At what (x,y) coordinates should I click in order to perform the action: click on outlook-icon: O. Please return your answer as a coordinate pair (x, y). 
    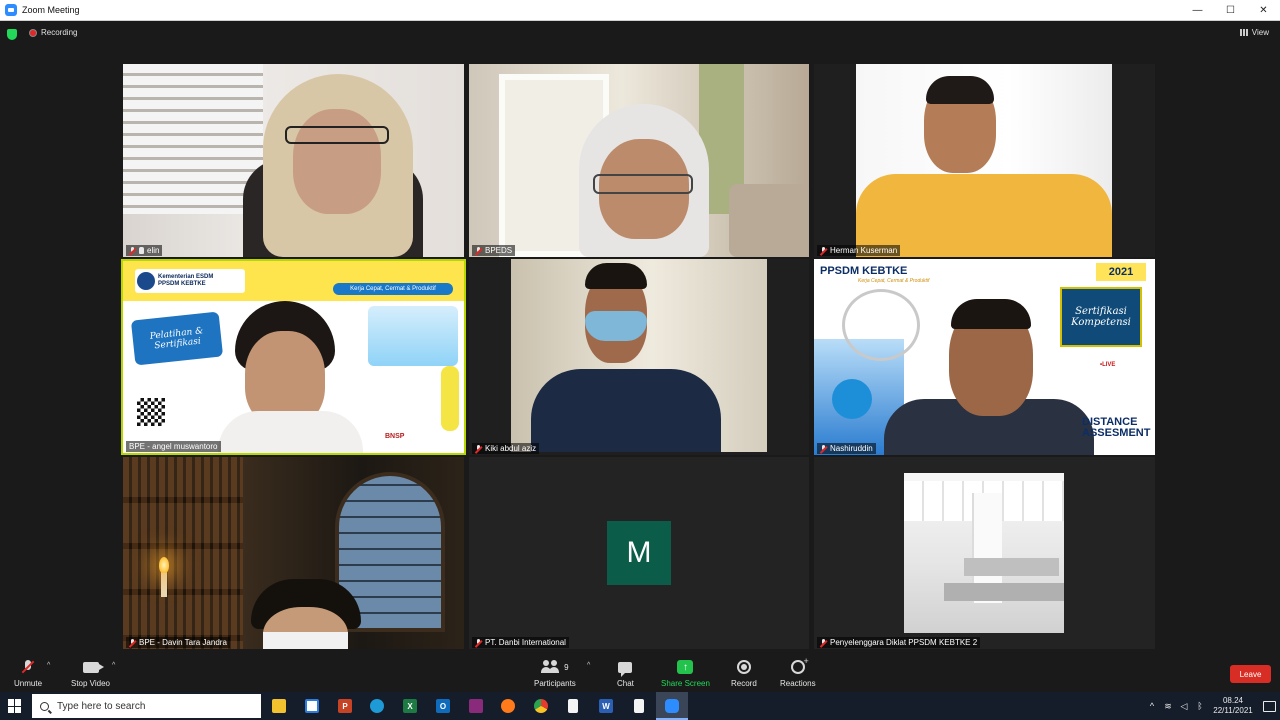
    Looking at the image, I should click on (443, 706).